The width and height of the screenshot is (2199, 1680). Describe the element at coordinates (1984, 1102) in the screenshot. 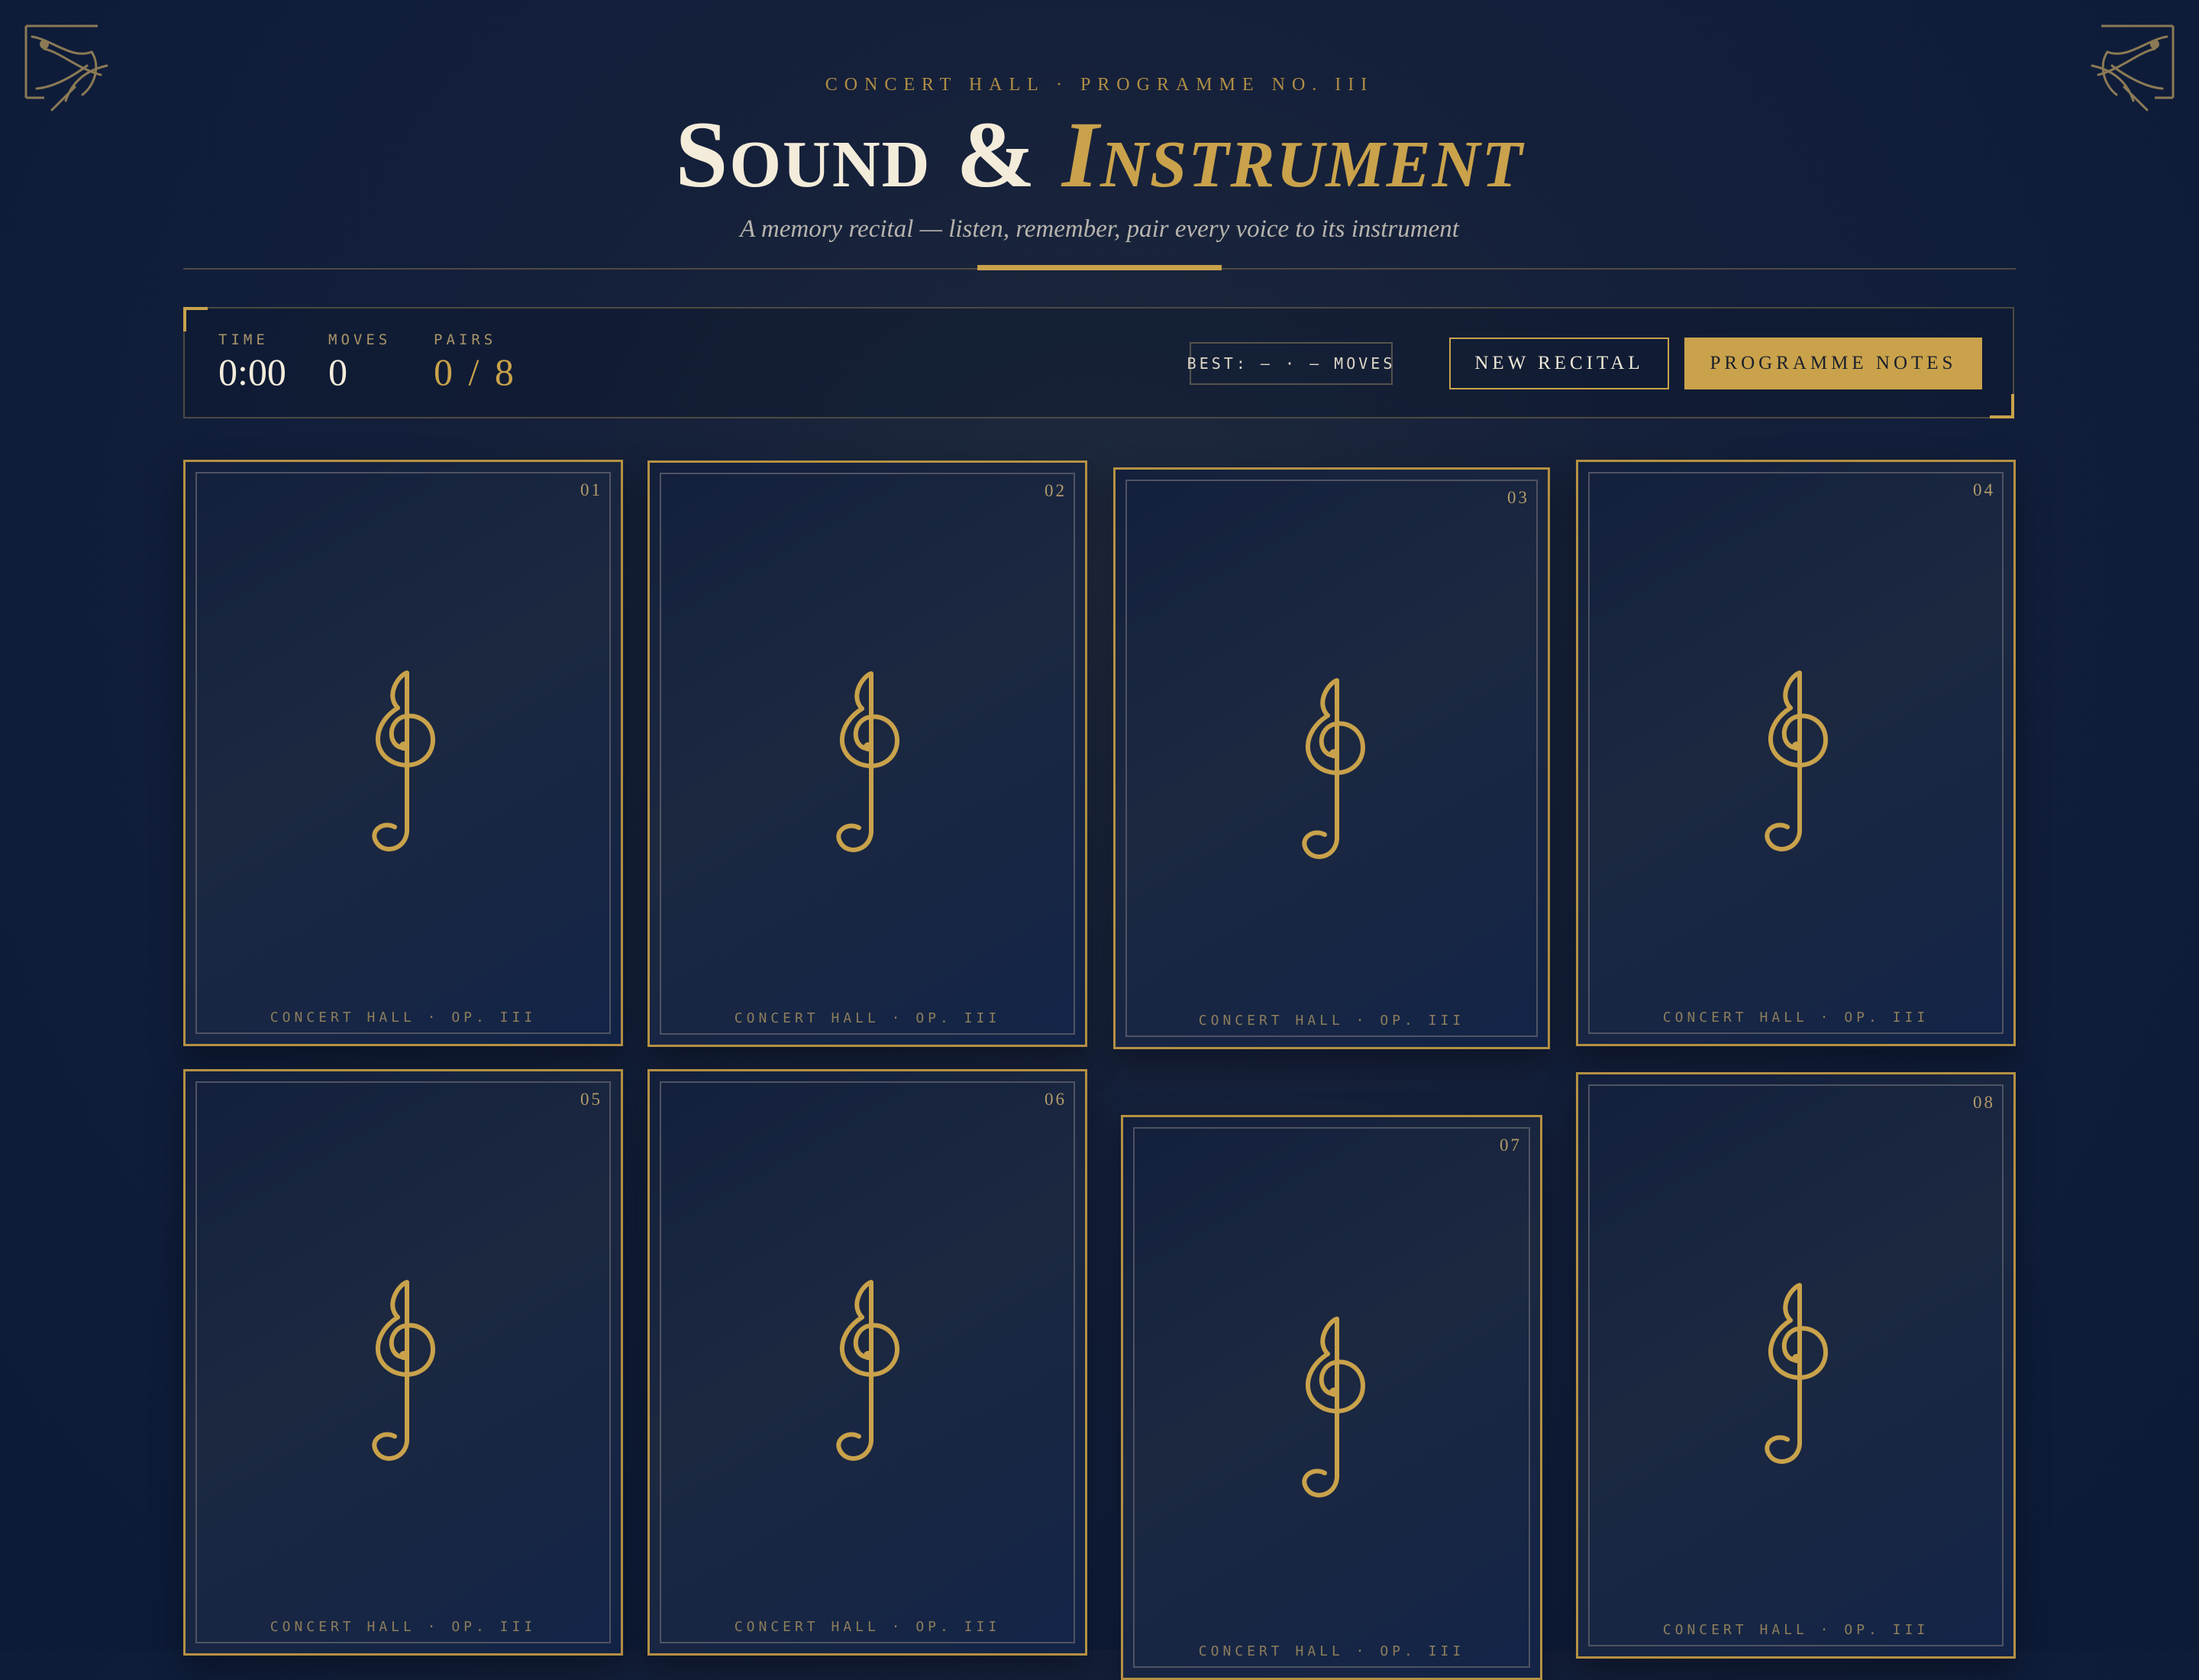

I see `card-number: 08` at that location.